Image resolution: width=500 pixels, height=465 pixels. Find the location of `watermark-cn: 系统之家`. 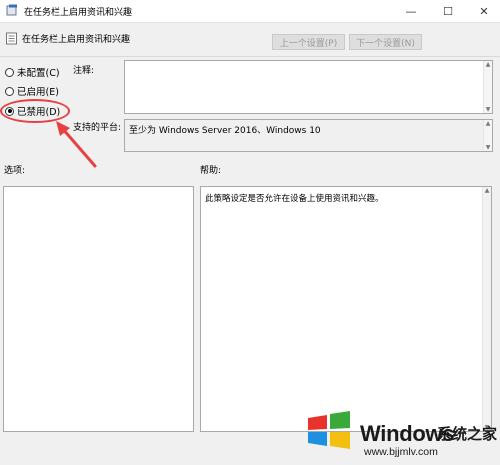

watermark-cn: 系统之家 is located at coordinates (467, 434).